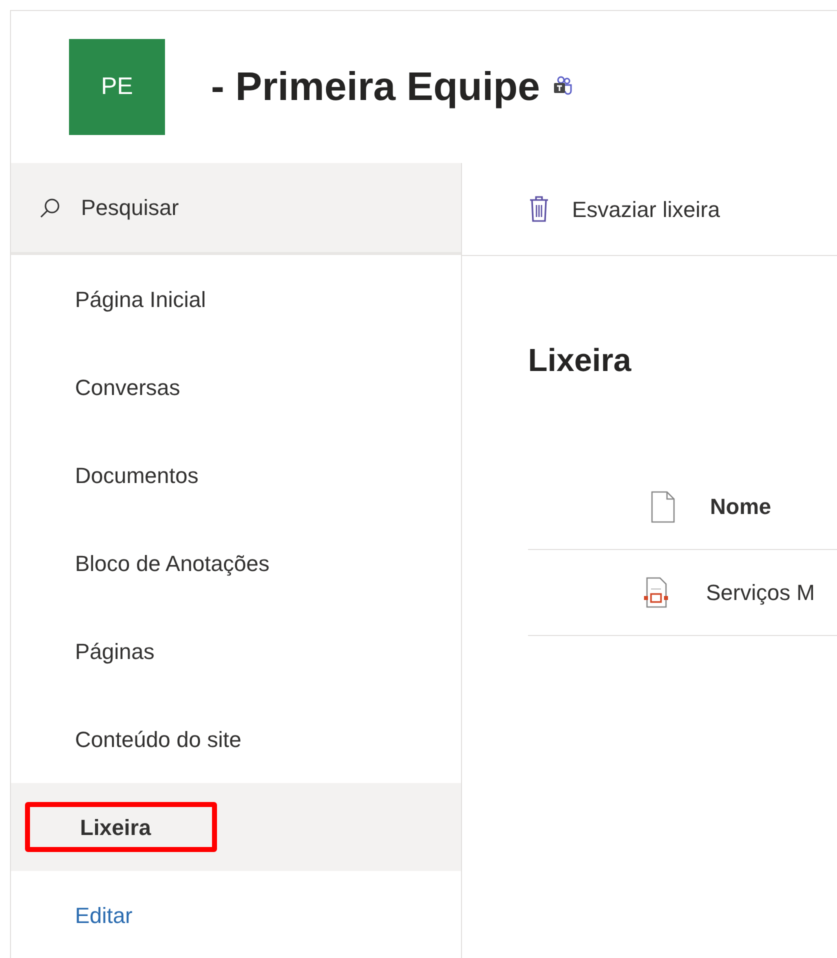  Describe the element at coordinates (117, 87) in the screenshot. I see `site-logo: PE` at that location.